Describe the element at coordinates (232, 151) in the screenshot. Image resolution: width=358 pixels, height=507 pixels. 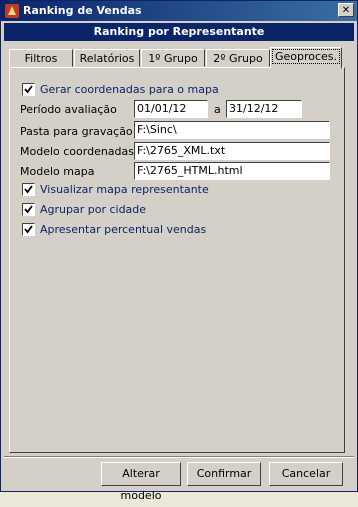
I see `modelo-coordenadas-input: F:\2765_XML.txt` at that location.